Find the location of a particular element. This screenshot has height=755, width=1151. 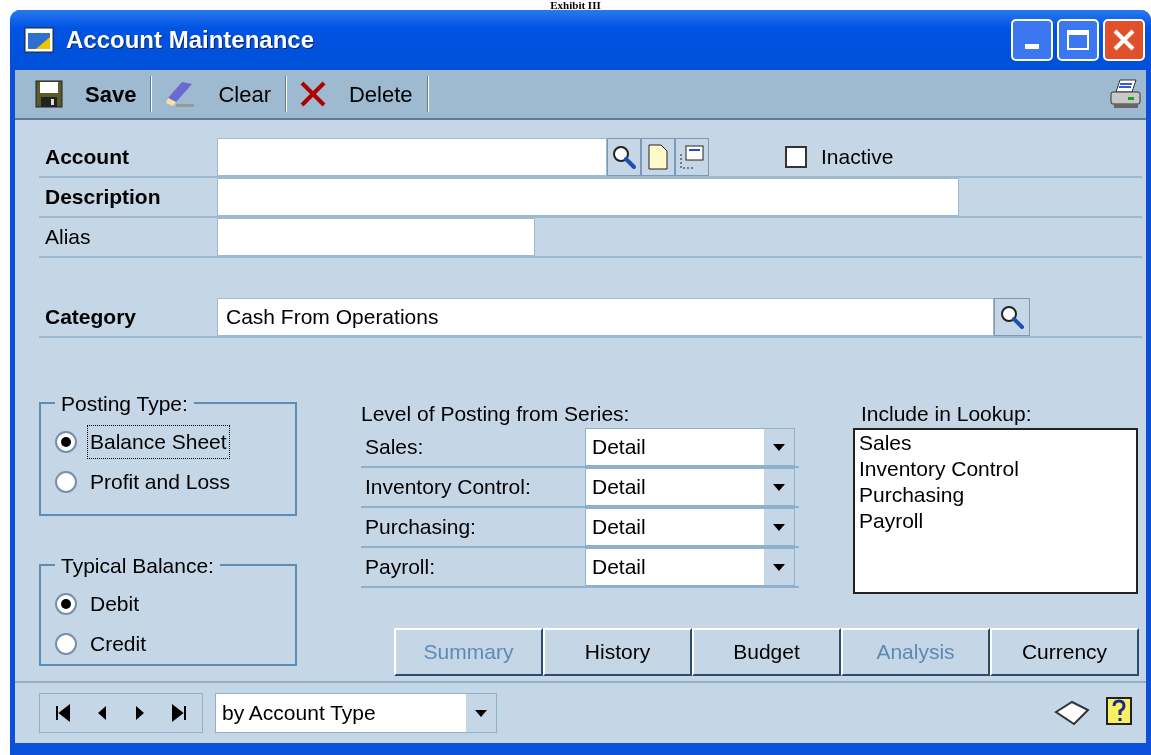

radio-label: Balance Sheet is located at coordinates (158, 442).